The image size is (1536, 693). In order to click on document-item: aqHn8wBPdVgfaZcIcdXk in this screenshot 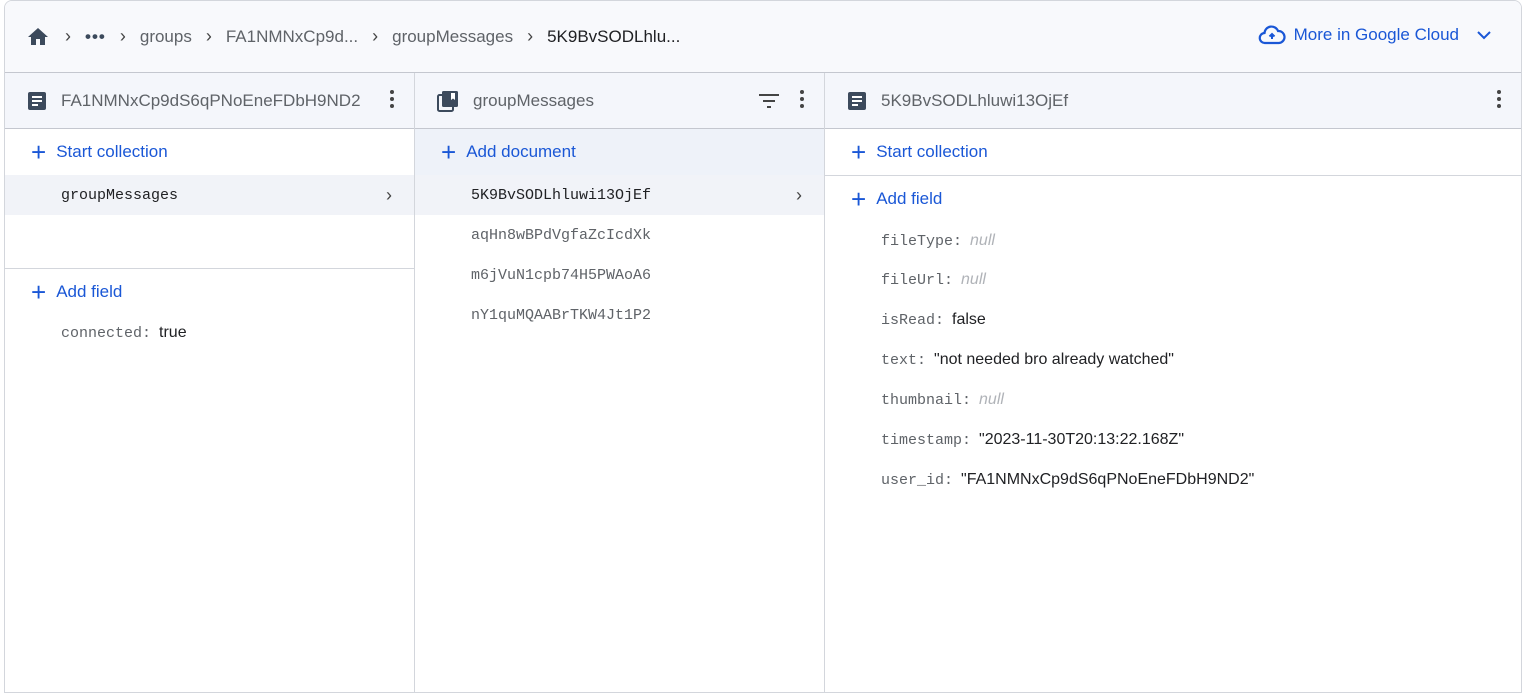, I will do `click(619, 235)`.